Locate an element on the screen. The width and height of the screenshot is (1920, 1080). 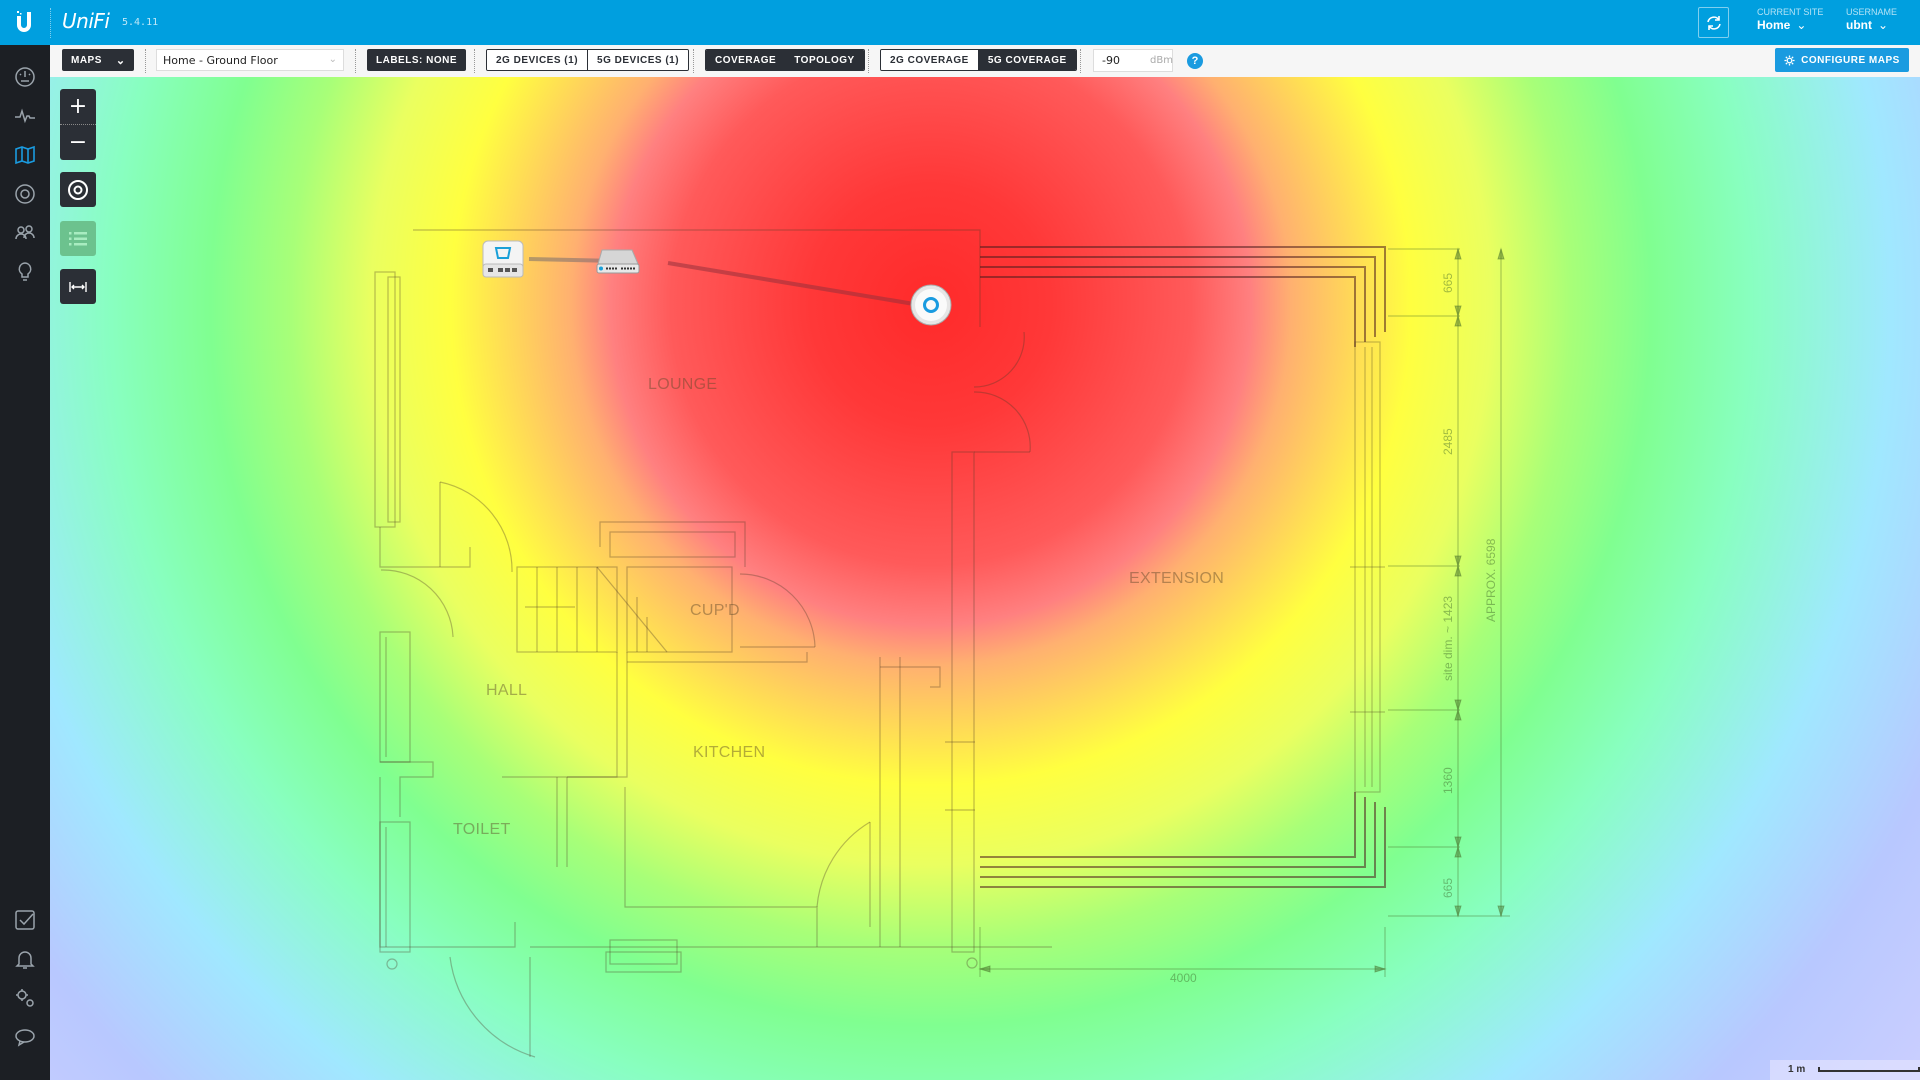
device-band-toggle: 2G DEVICES (1) 5G DEVICES (1) is located at coordinates (588, 60).